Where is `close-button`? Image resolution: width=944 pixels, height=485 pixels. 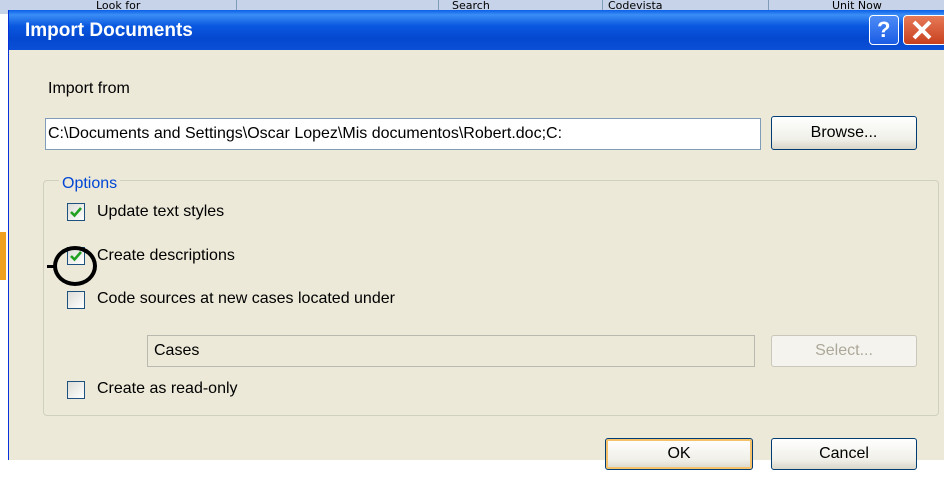 close-button is located at coordinates (923, 30).